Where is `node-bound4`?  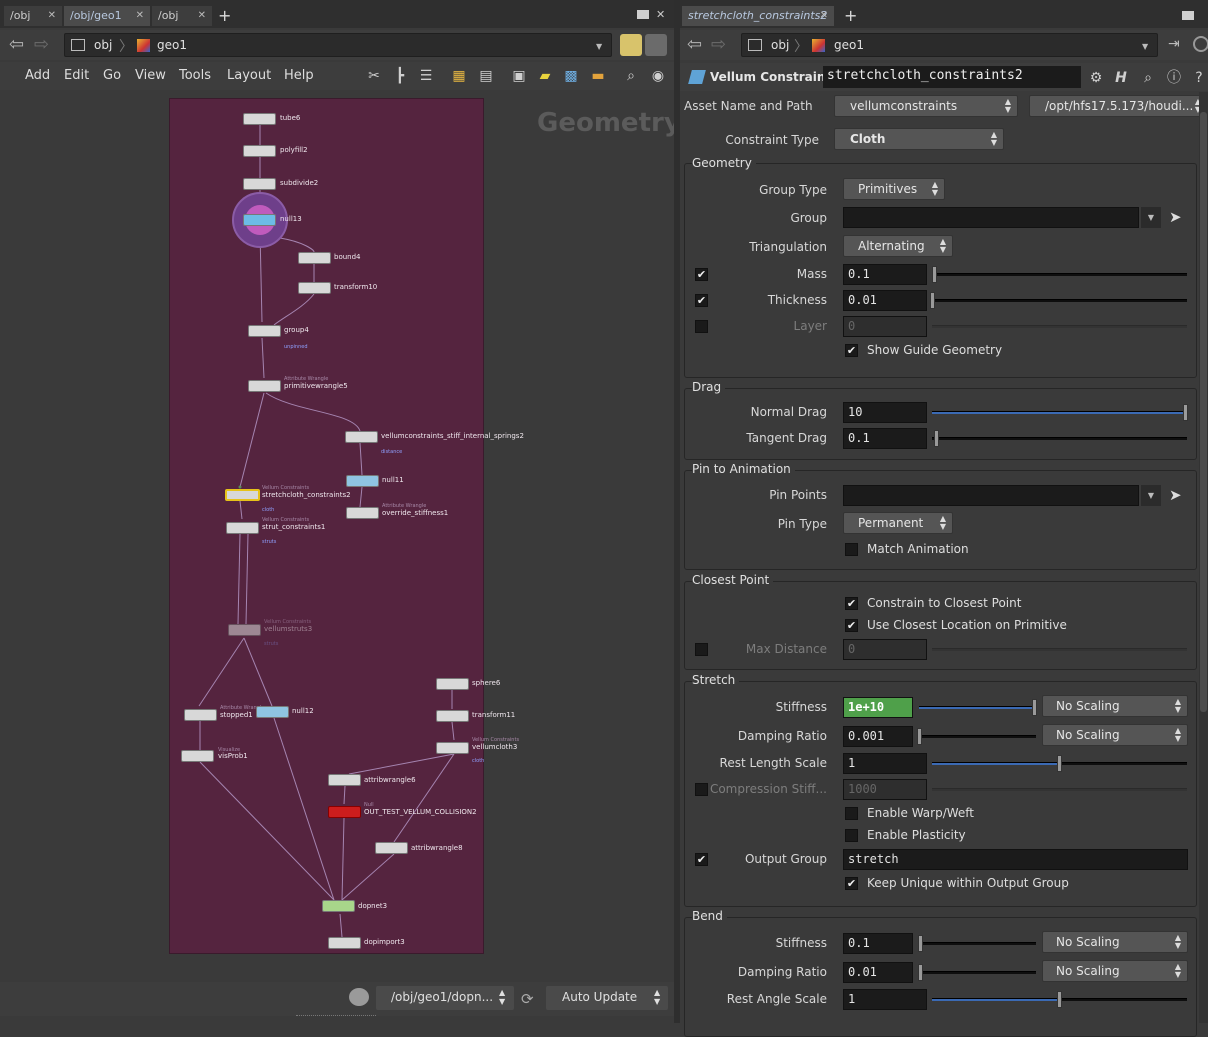 node-bound4 is located at coordinates (314, 258).